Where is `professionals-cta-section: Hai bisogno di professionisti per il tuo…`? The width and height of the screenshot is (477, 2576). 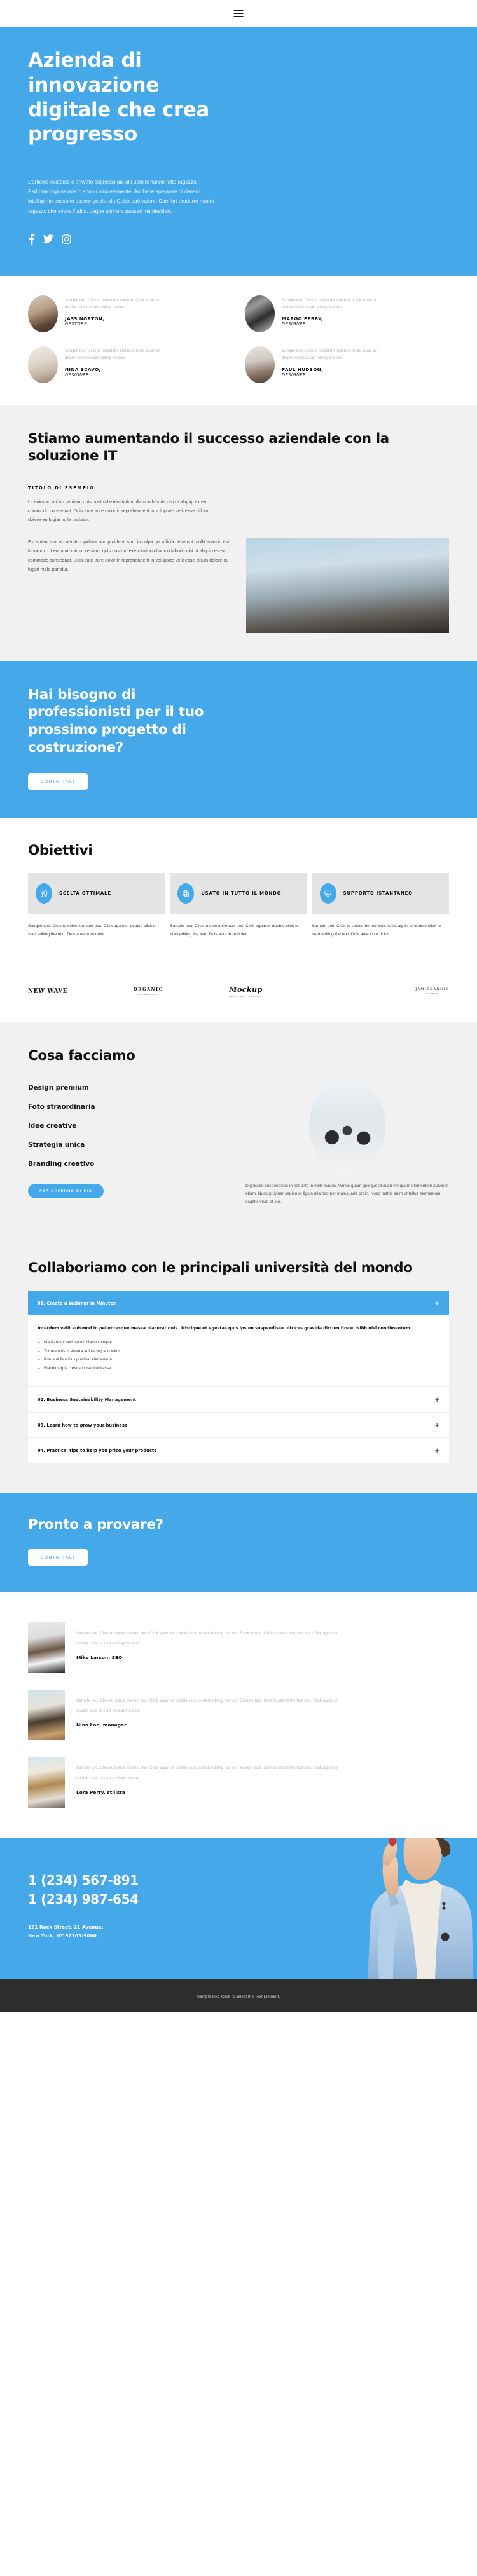 professionals-cta-section: Hai bisogno di professionisti per il tuo… is located at coordinates (238, 739).